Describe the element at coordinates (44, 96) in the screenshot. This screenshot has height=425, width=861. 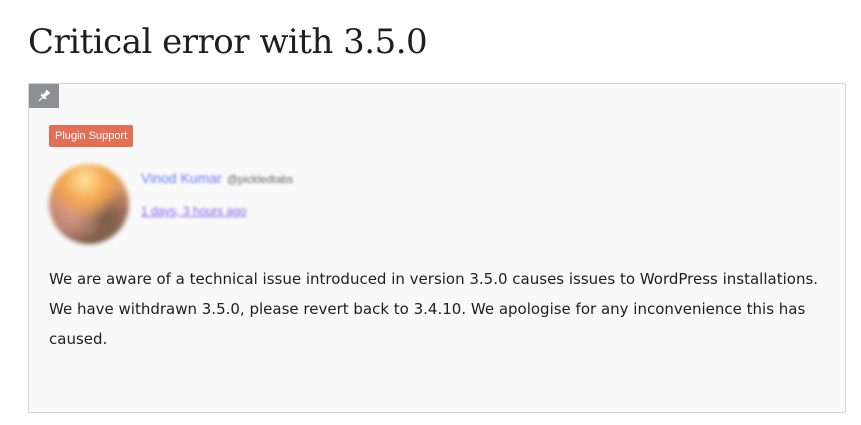
I see `pin-icon` at that location.